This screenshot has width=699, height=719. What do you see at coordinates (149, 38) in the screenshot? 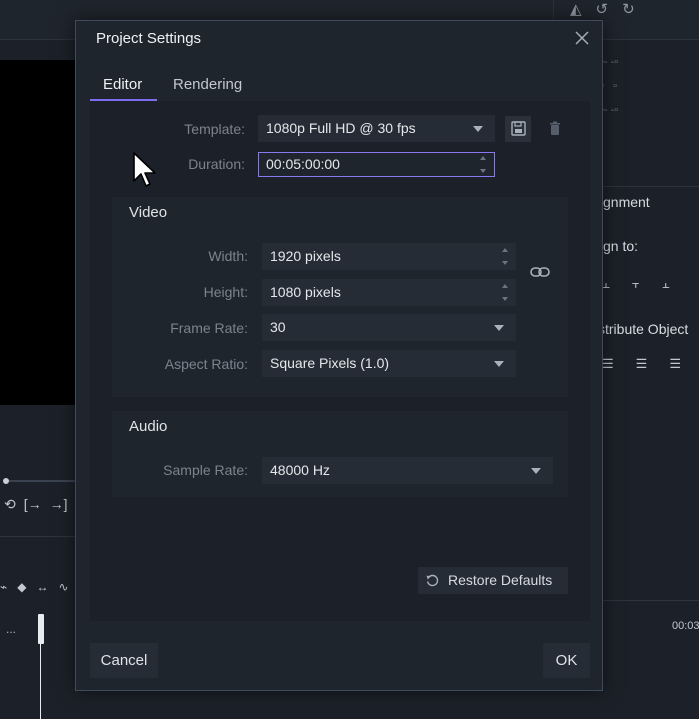
I see `dialog-title: Project Settings` at bounding box center [149, 38].